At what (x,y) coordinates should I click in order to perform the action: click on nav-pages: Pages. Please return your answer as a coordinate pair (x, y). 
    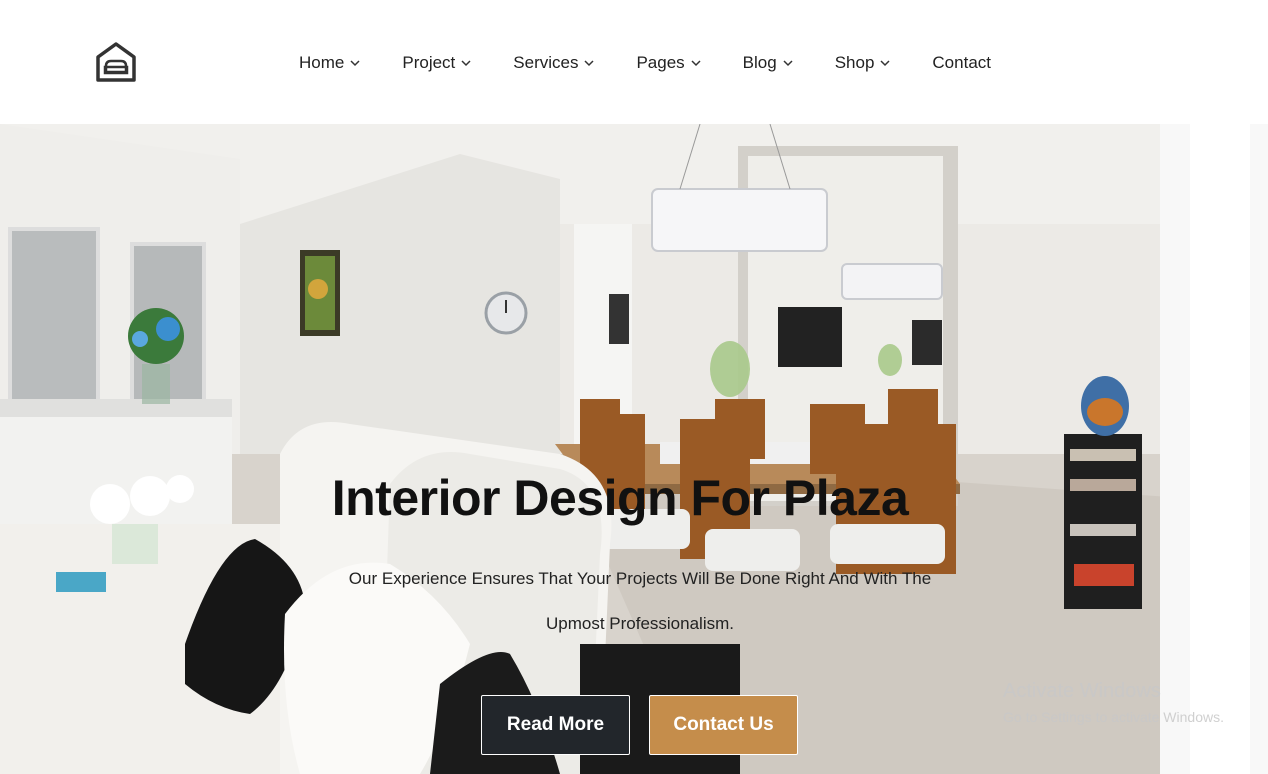
    Looking at the image, I should click on (668, 63).